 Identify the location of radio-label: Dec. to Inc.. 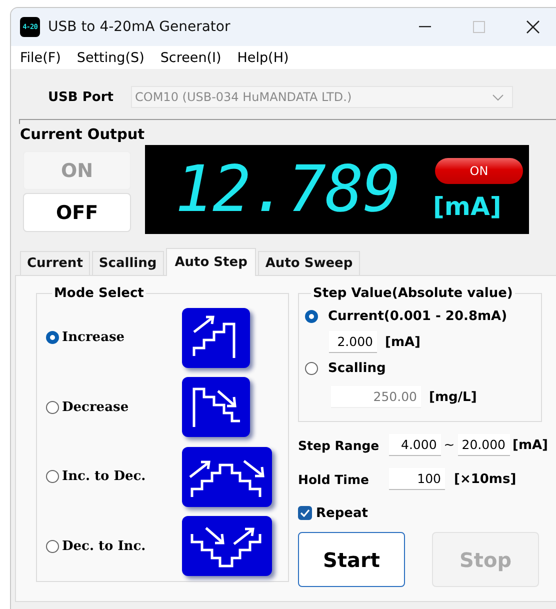
(104, 546).